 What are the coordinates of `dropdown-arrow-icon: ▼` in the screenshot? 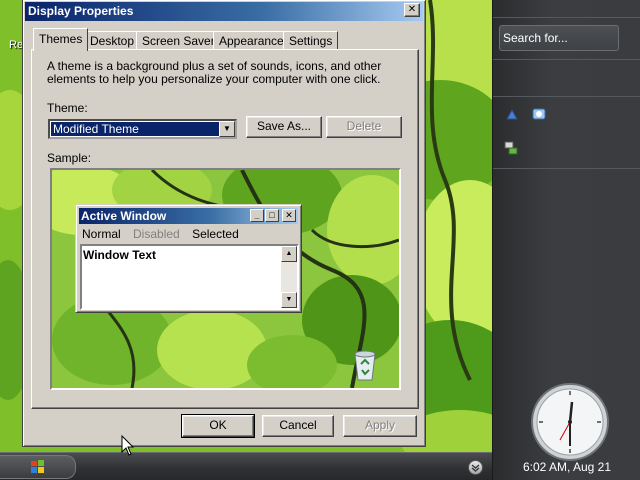 It's located at (227, 129).